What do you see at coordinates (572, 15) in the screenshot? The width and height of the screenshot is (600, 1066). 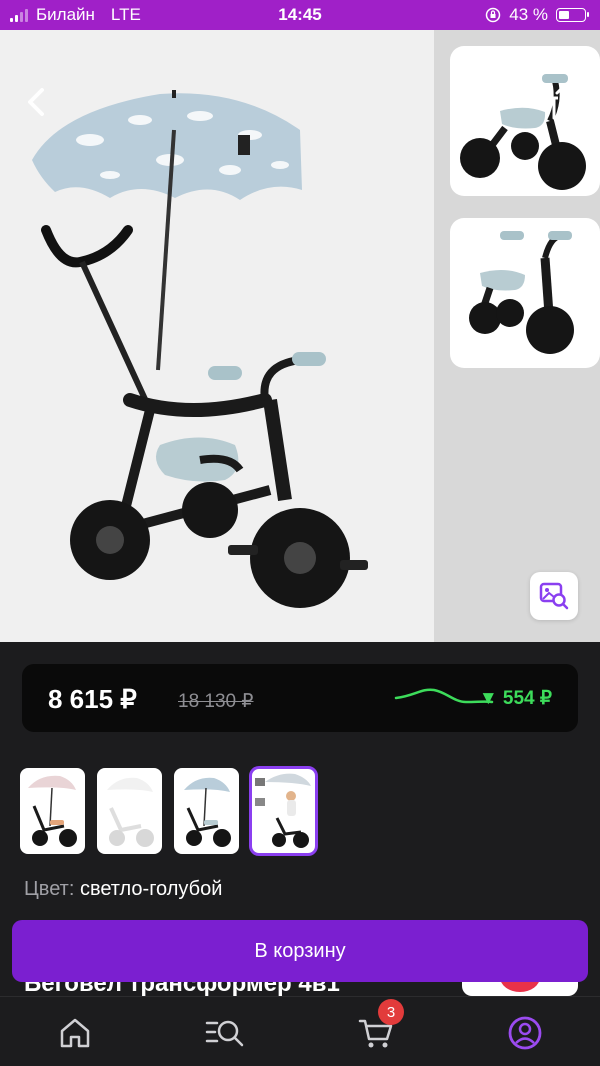 I see `battery-icon` at bounding box center [572, 15].